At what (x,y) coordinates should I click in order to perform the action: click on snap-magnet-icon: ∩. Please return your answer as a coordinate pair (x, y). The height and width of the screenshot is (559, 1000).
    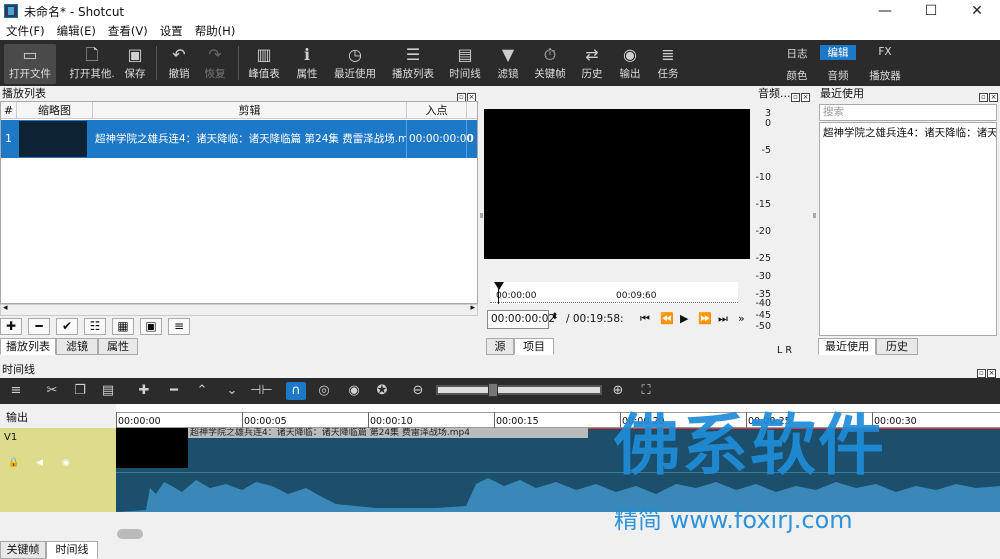
    Looking at the image, I should click on (296, 391).